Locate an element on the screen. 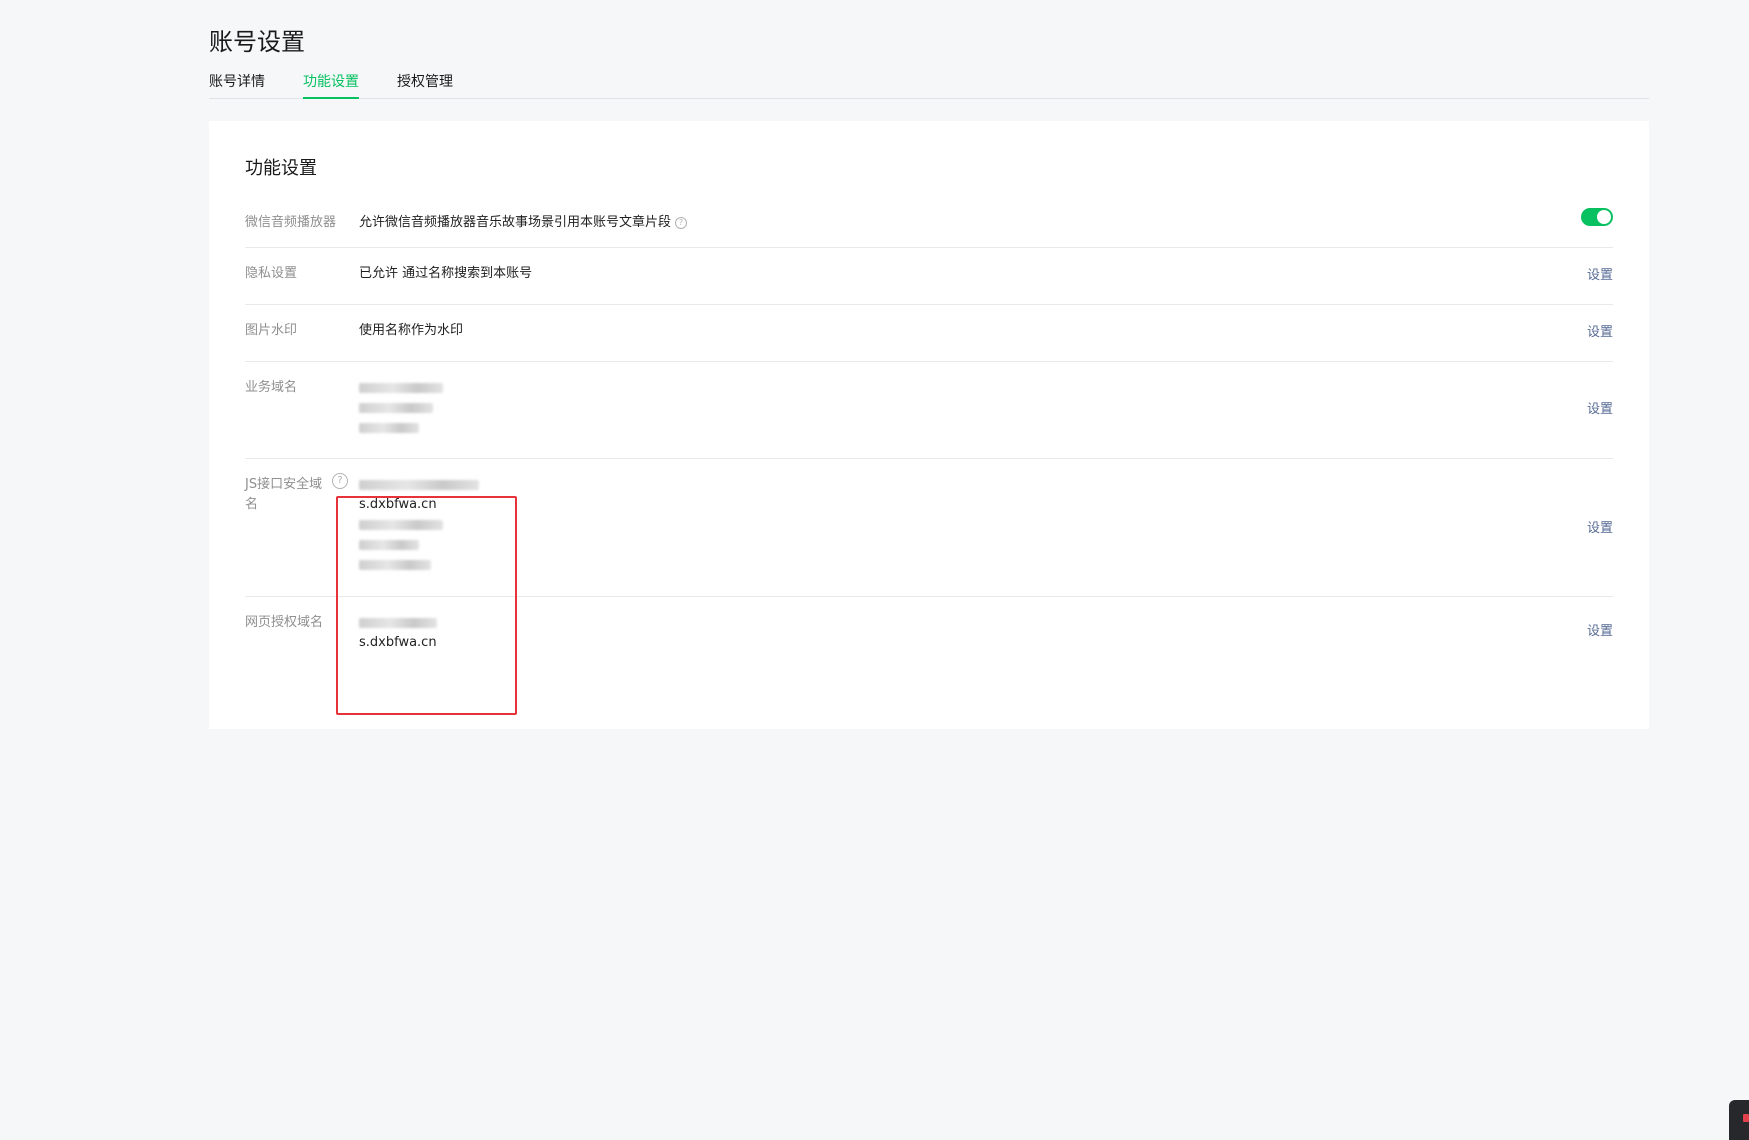 This screenshot has height=1140, width=1749. row-label: 业务域名 is located at coordinates (271, 387).